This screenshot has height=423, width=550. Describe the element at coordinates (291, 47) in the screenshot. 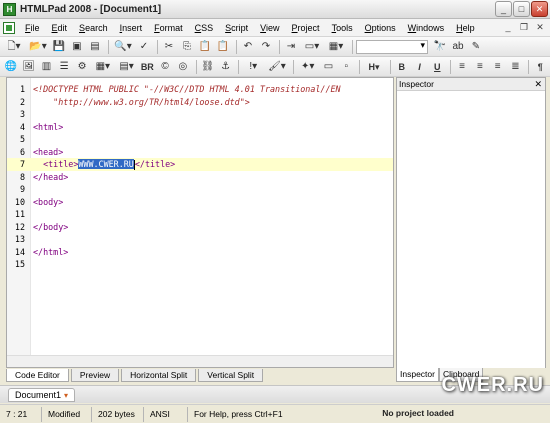

I see `indent-icon: ⇥` at that location.